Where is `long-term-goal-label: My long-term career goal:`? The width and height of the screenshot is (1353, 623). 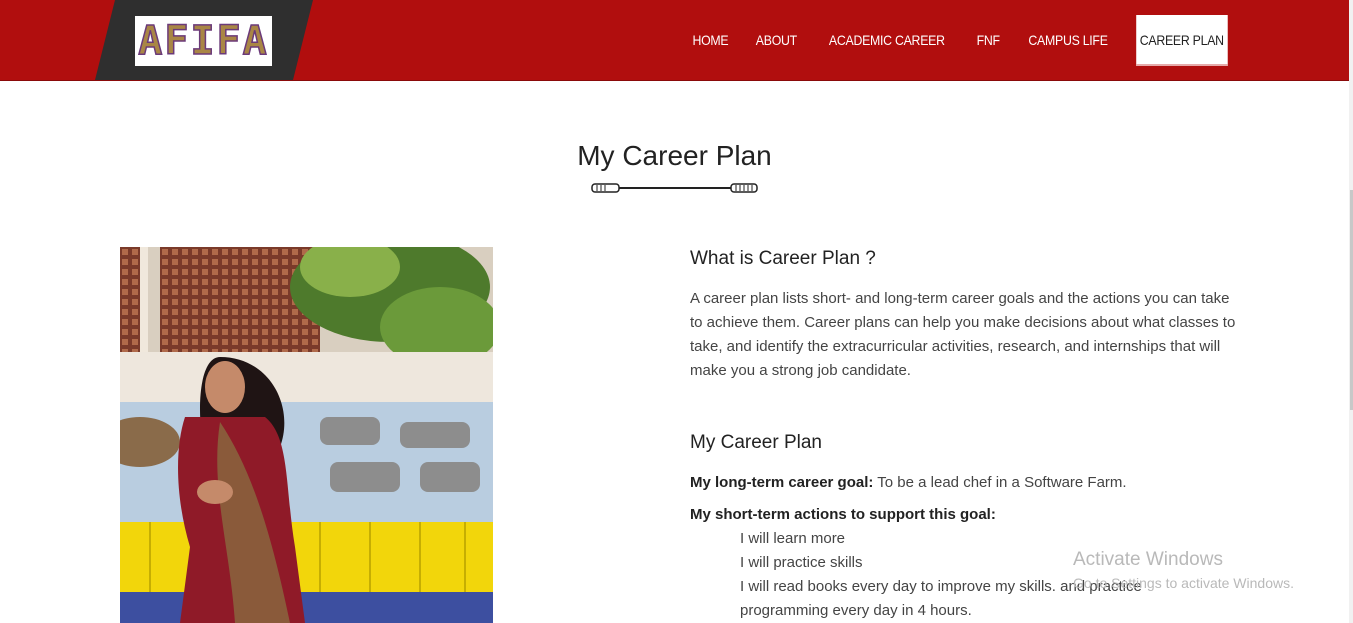
long-term-goal-label: My long-term career goal: is located at coordinates (782, 482).